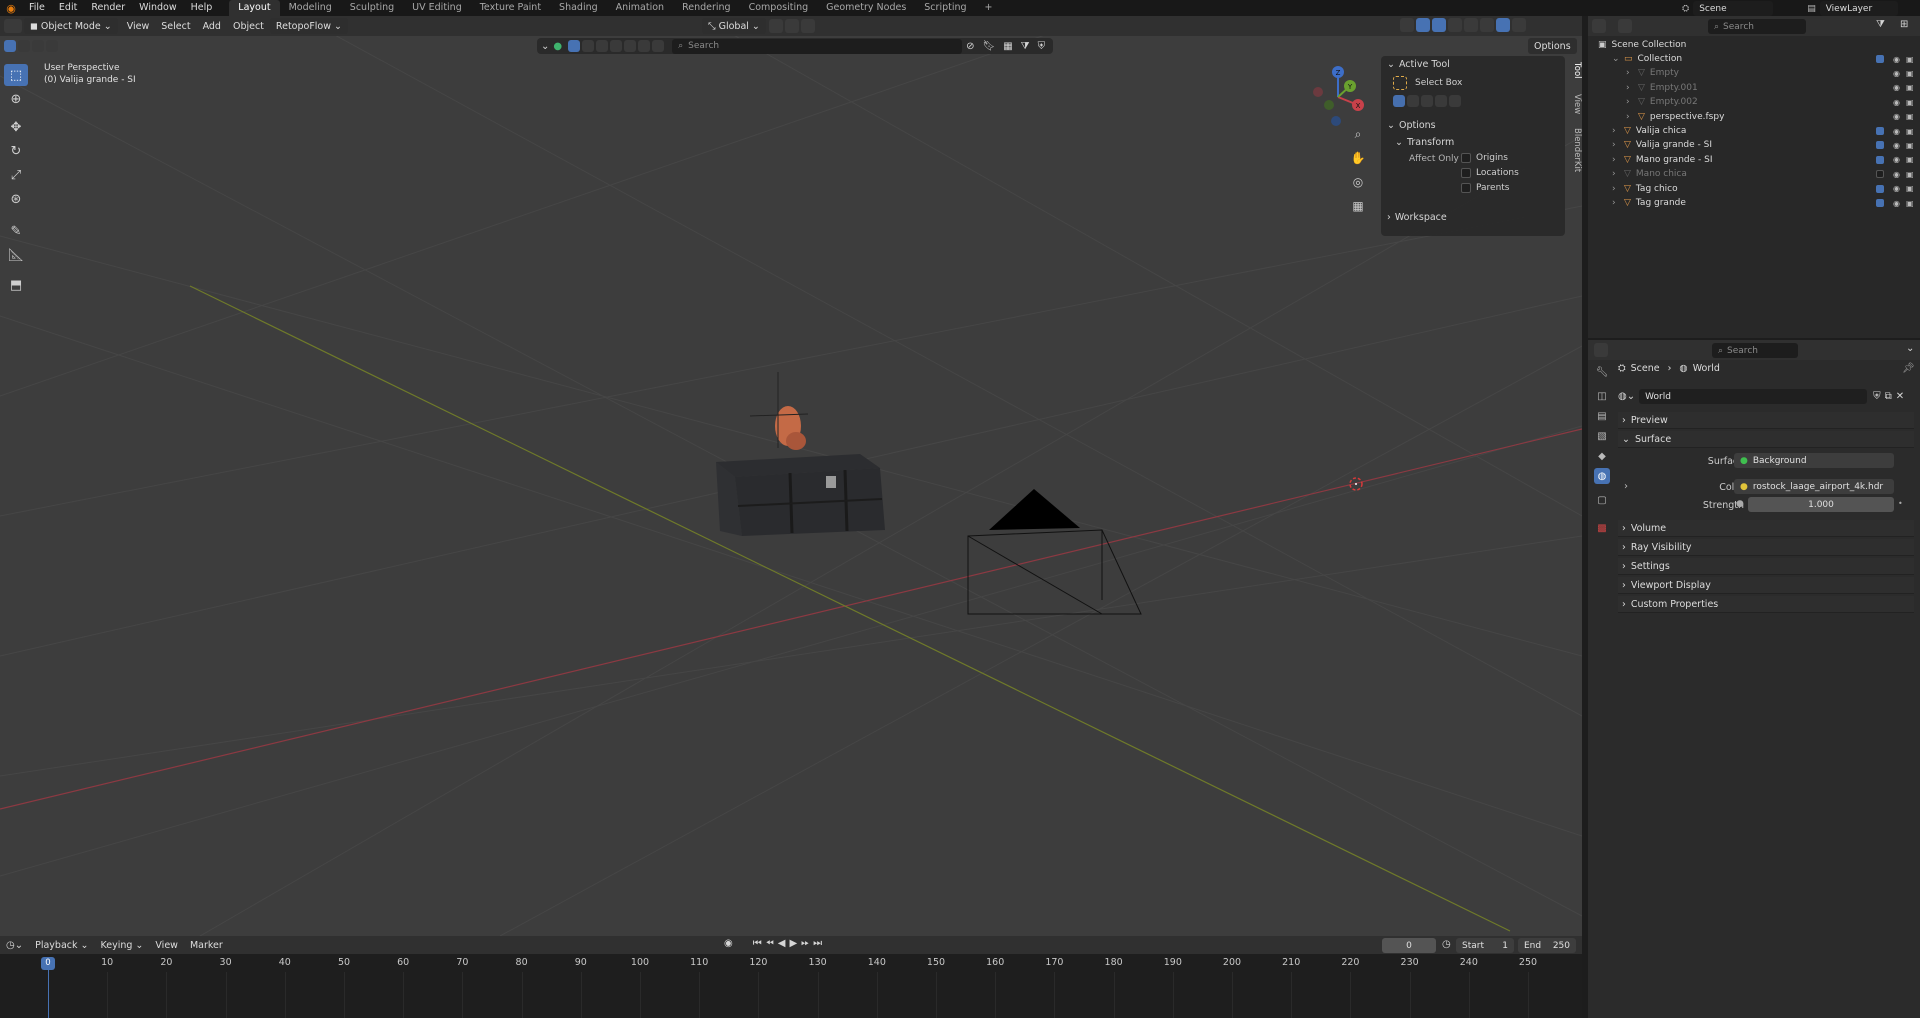  What do you see at coordinates (1473, 217) in the screenshot?
I see `workspace-section: › Workspace` at bounding box center [1473, 217].